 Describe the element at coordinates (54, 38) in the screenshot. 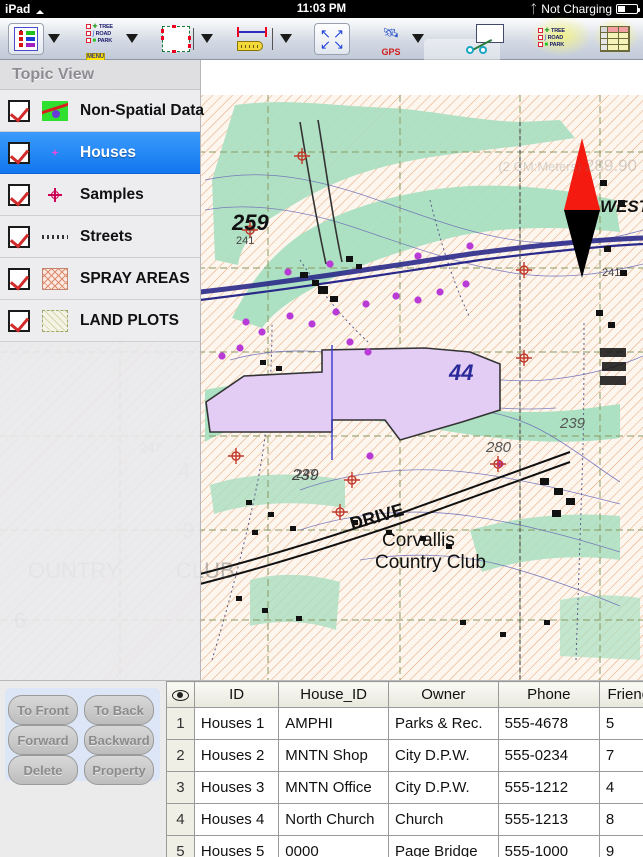

I see `legend-tool-caret-icon` at that location.